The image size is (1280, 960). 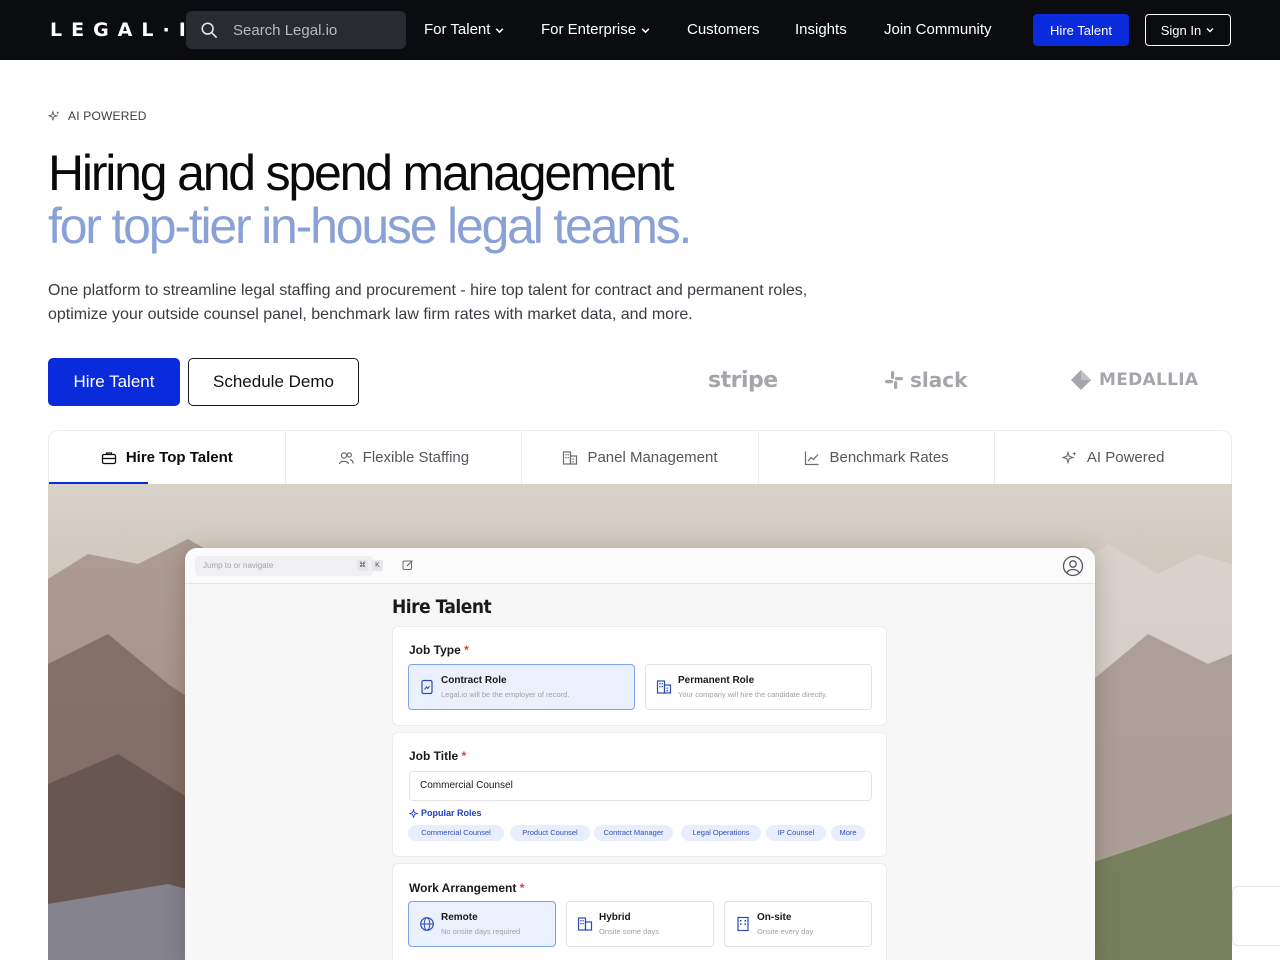 I want to click on sign-in-button: Sign In, so click(x=1188, y=30).